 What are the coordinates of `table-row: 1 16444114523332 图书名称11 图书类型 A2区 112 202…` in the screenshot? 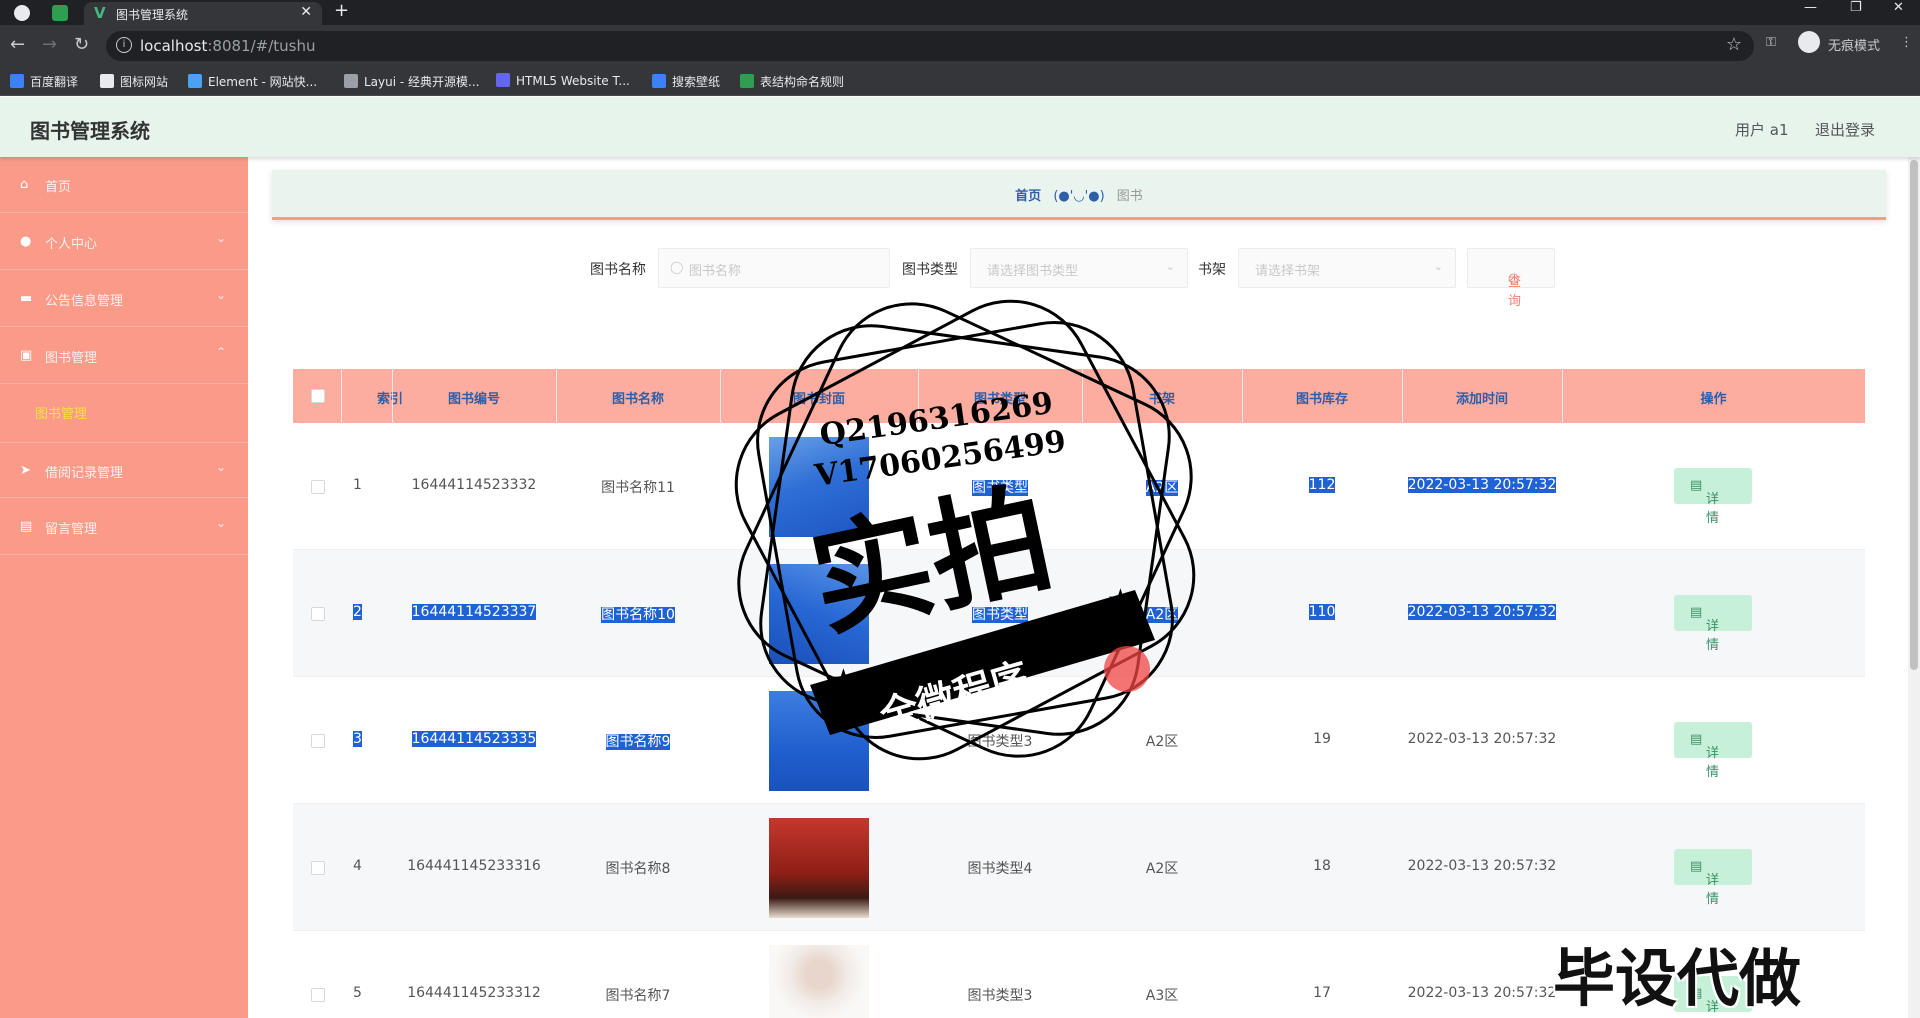 It's located at (1079, 486).